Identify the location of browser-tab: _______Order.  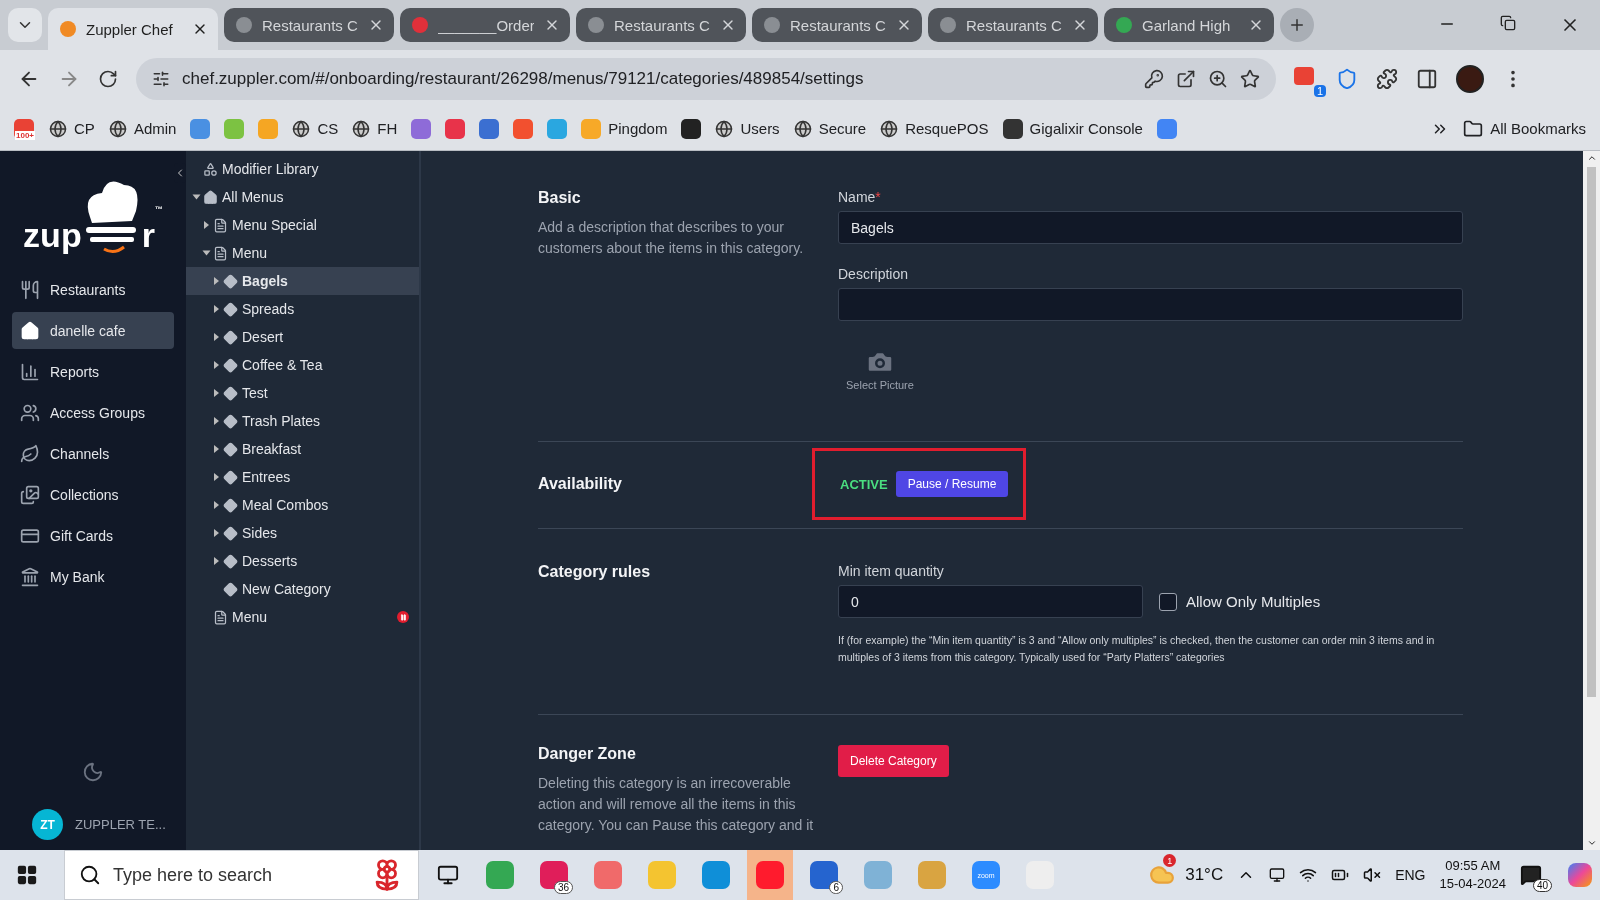
(485, 25).